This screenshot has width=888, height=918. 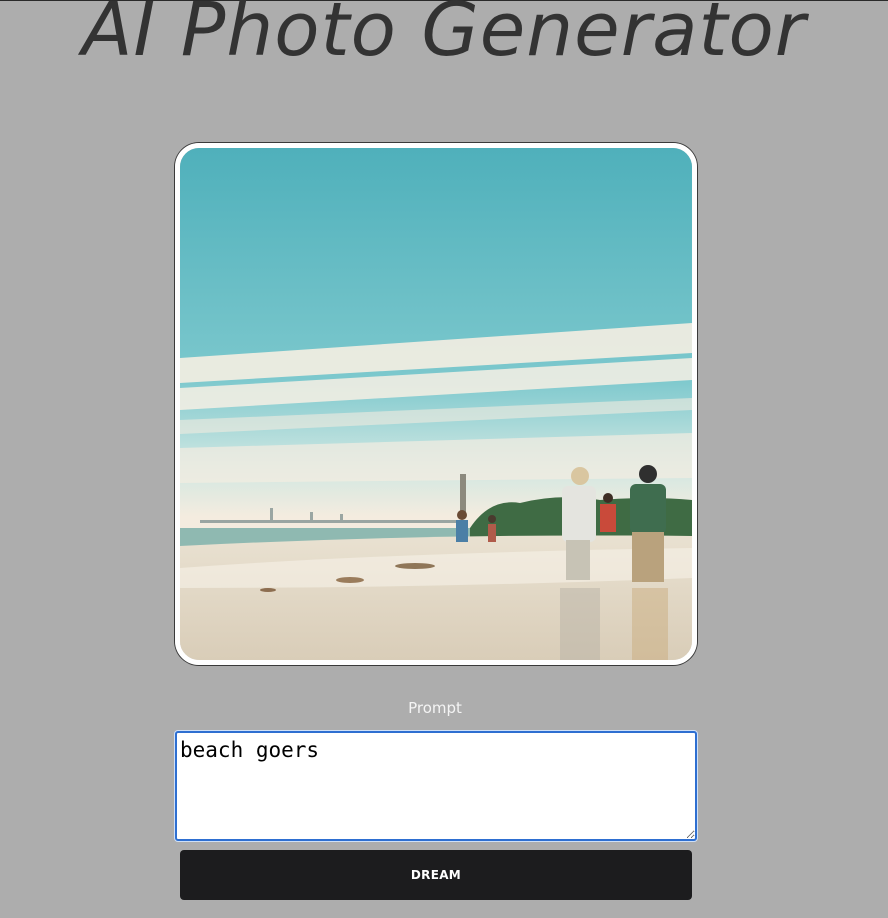 What do you see at coordinates (435, 708) in the screenshot?
I see `prompt-label: Prompt` at bounding box center [435, 708].